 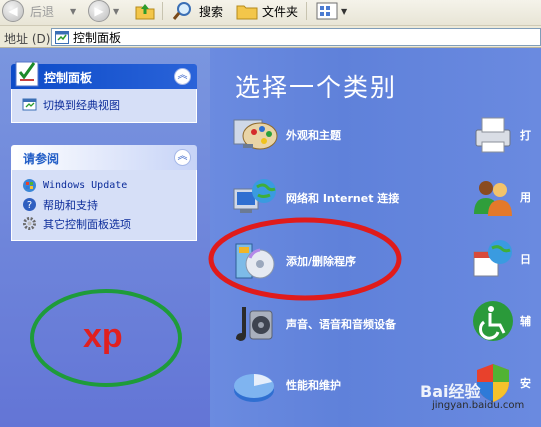 What do you see at coordinates (478, 405) in the screenshot?
I see `baidu-watermark-url: jingyan.baidu.com` at bounding box center [478, 405].